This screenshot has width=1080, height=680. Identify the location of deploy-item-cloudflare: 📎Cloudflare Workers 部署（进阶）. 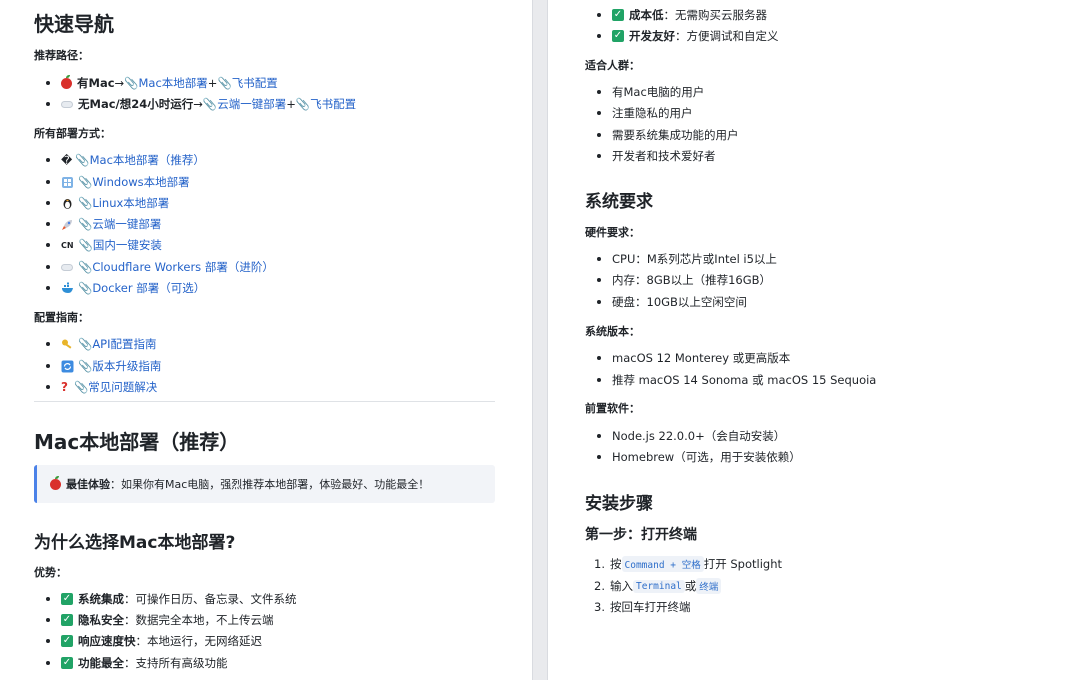
(160, 267).